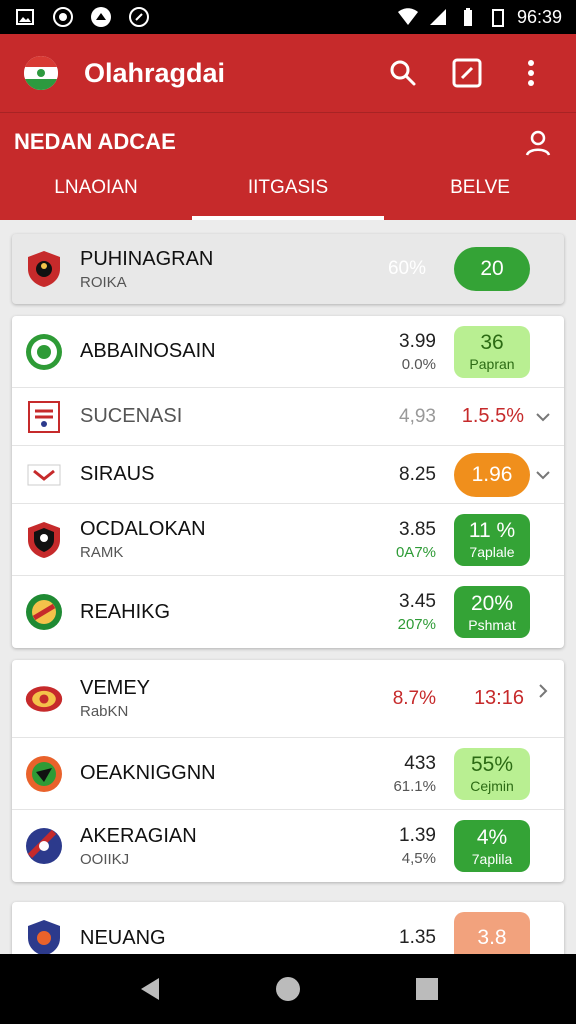 This screenshot has width=576, height=1024. Describe the element at coordinates (117, 474) in the screenshot. I see `team-name: SIRAUS` at that location.